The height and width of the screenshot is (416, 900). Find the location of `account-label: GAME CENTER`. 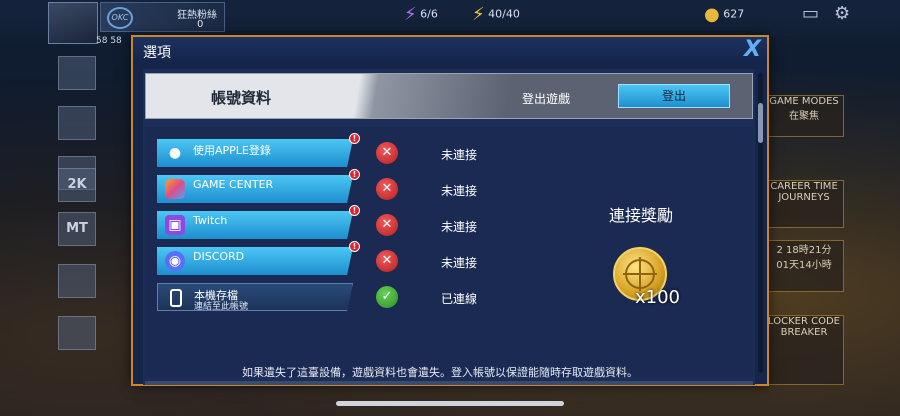

account-label: GAME CENTER is located at coordinates (233, 184).